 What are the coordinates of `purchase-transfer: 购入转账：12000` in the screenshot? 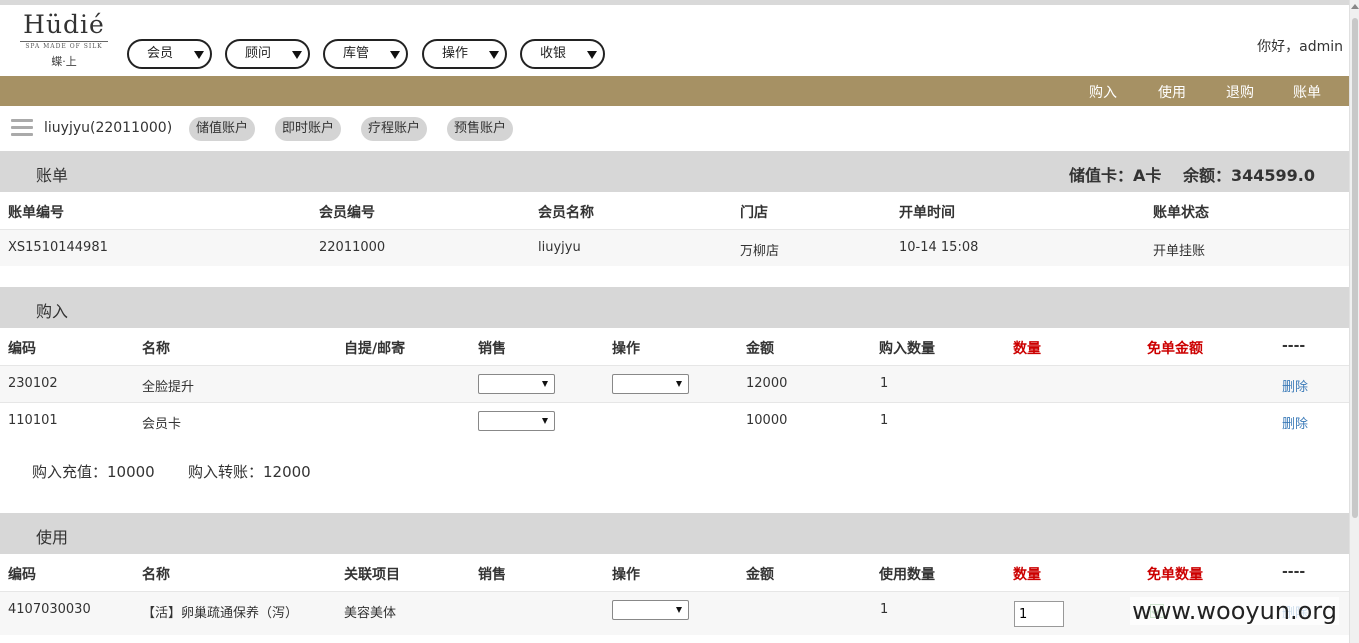 It's located at (249, 472).